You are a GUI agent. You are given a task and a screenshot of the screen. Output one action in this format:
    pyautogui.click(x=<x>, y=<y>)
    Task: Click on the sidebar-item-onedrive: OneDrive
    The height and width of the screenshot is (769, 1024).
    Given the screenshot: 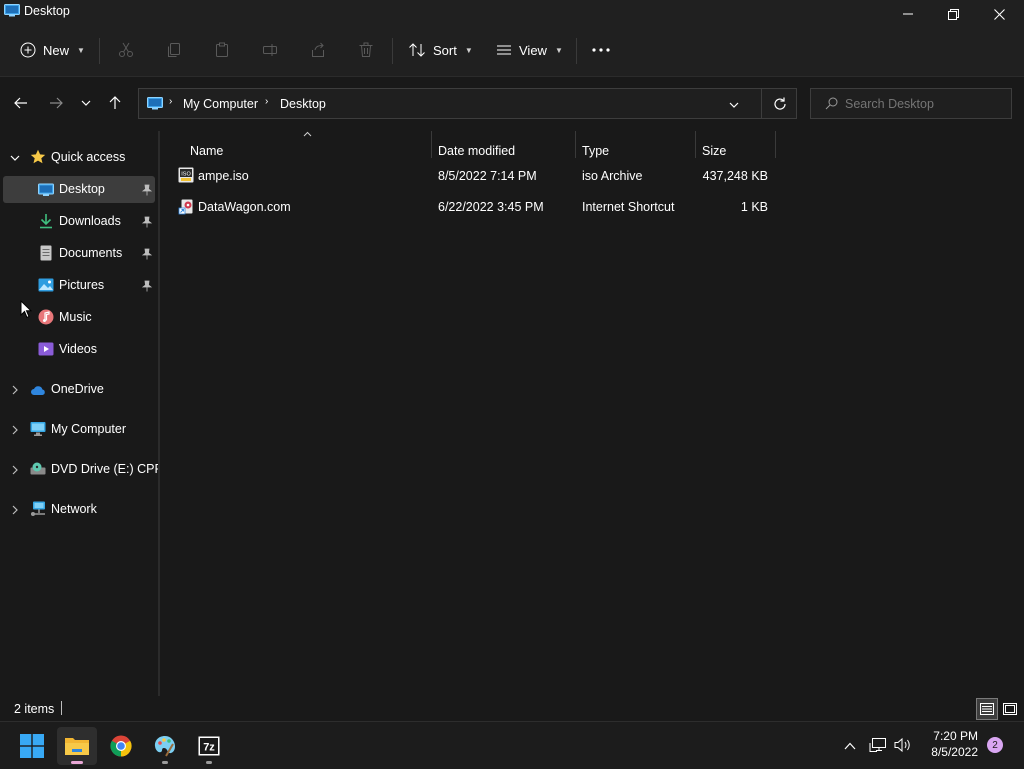 What is the action you would take?
    pyautogui.click(x=79, y=389)
    